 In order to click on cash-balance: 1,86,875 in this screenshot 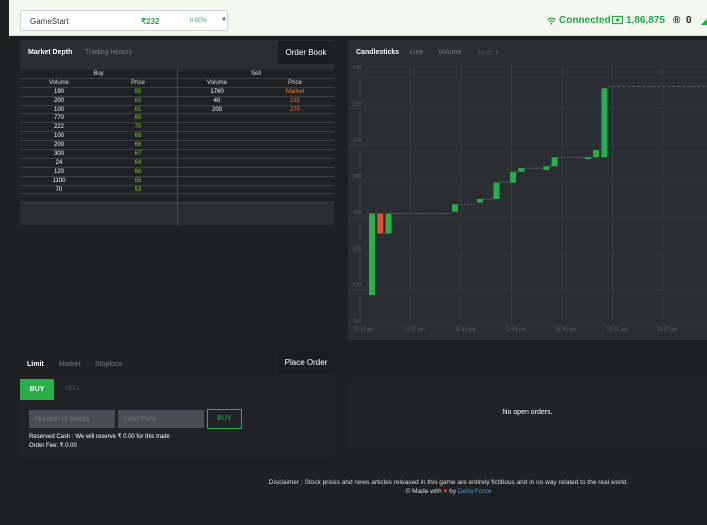, I will do `click(645, 20)`.